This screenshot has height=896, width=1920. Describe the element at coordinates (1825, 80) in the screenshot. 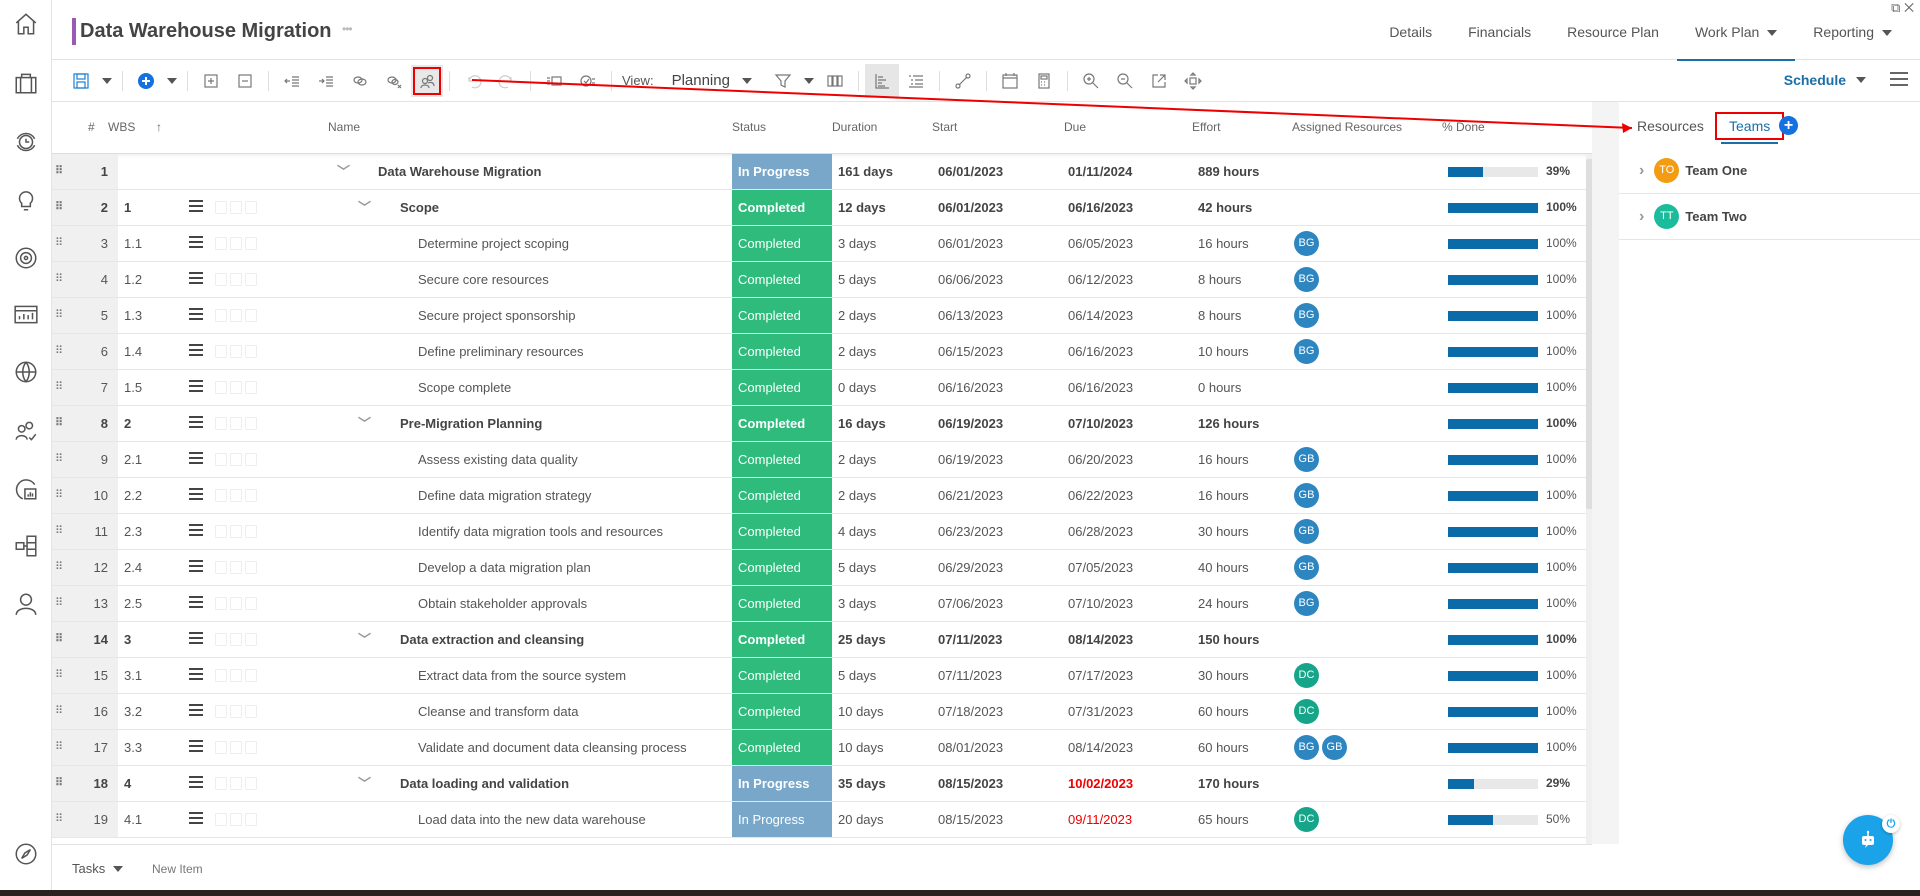

I see `schedule-dropdown: Schedule` at that location.